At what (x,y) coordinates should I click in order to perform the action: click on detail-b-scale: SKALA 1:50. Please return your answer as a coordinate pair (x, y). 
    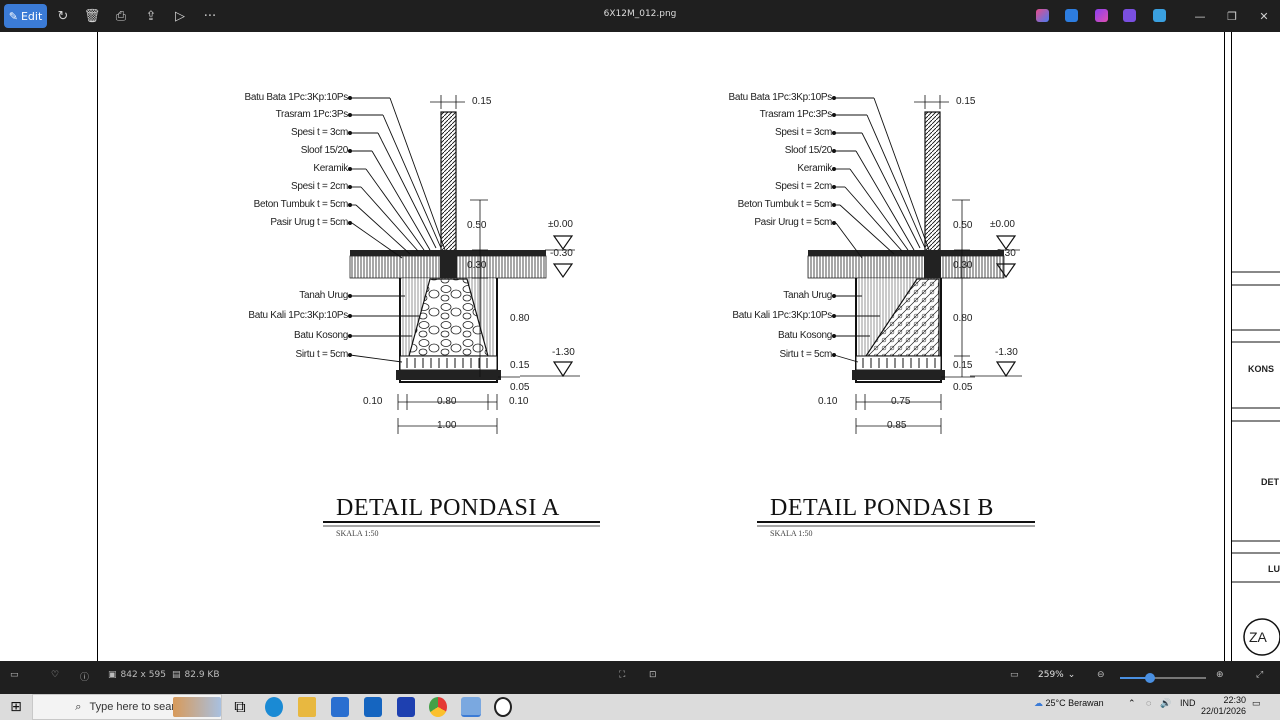
    Looking at the image, I should click on (791, 533).